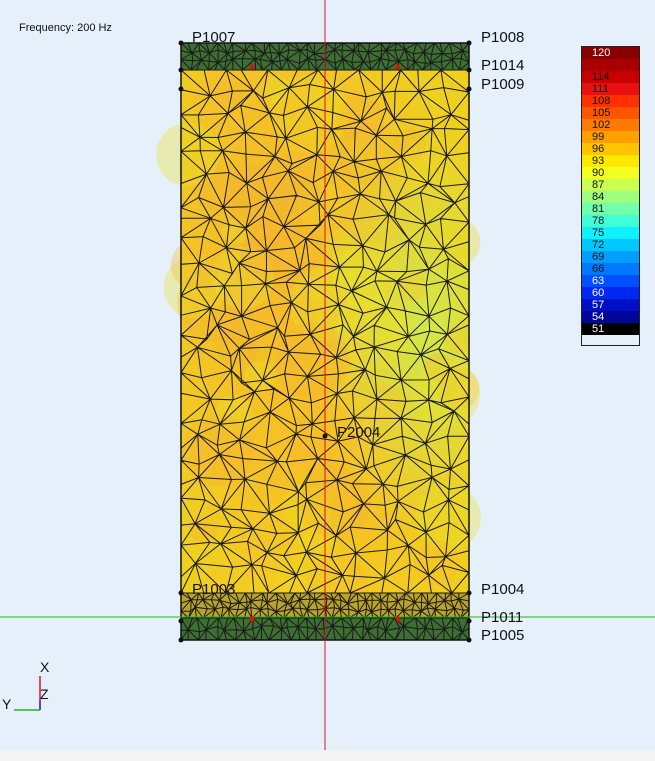 Image resolution: width=655 pixels, height=761 pixels. What do you see at coordinates (359, 432) in the screenshot?
I see `point-label-p2004: P2004` at bounding box center [359, 432].